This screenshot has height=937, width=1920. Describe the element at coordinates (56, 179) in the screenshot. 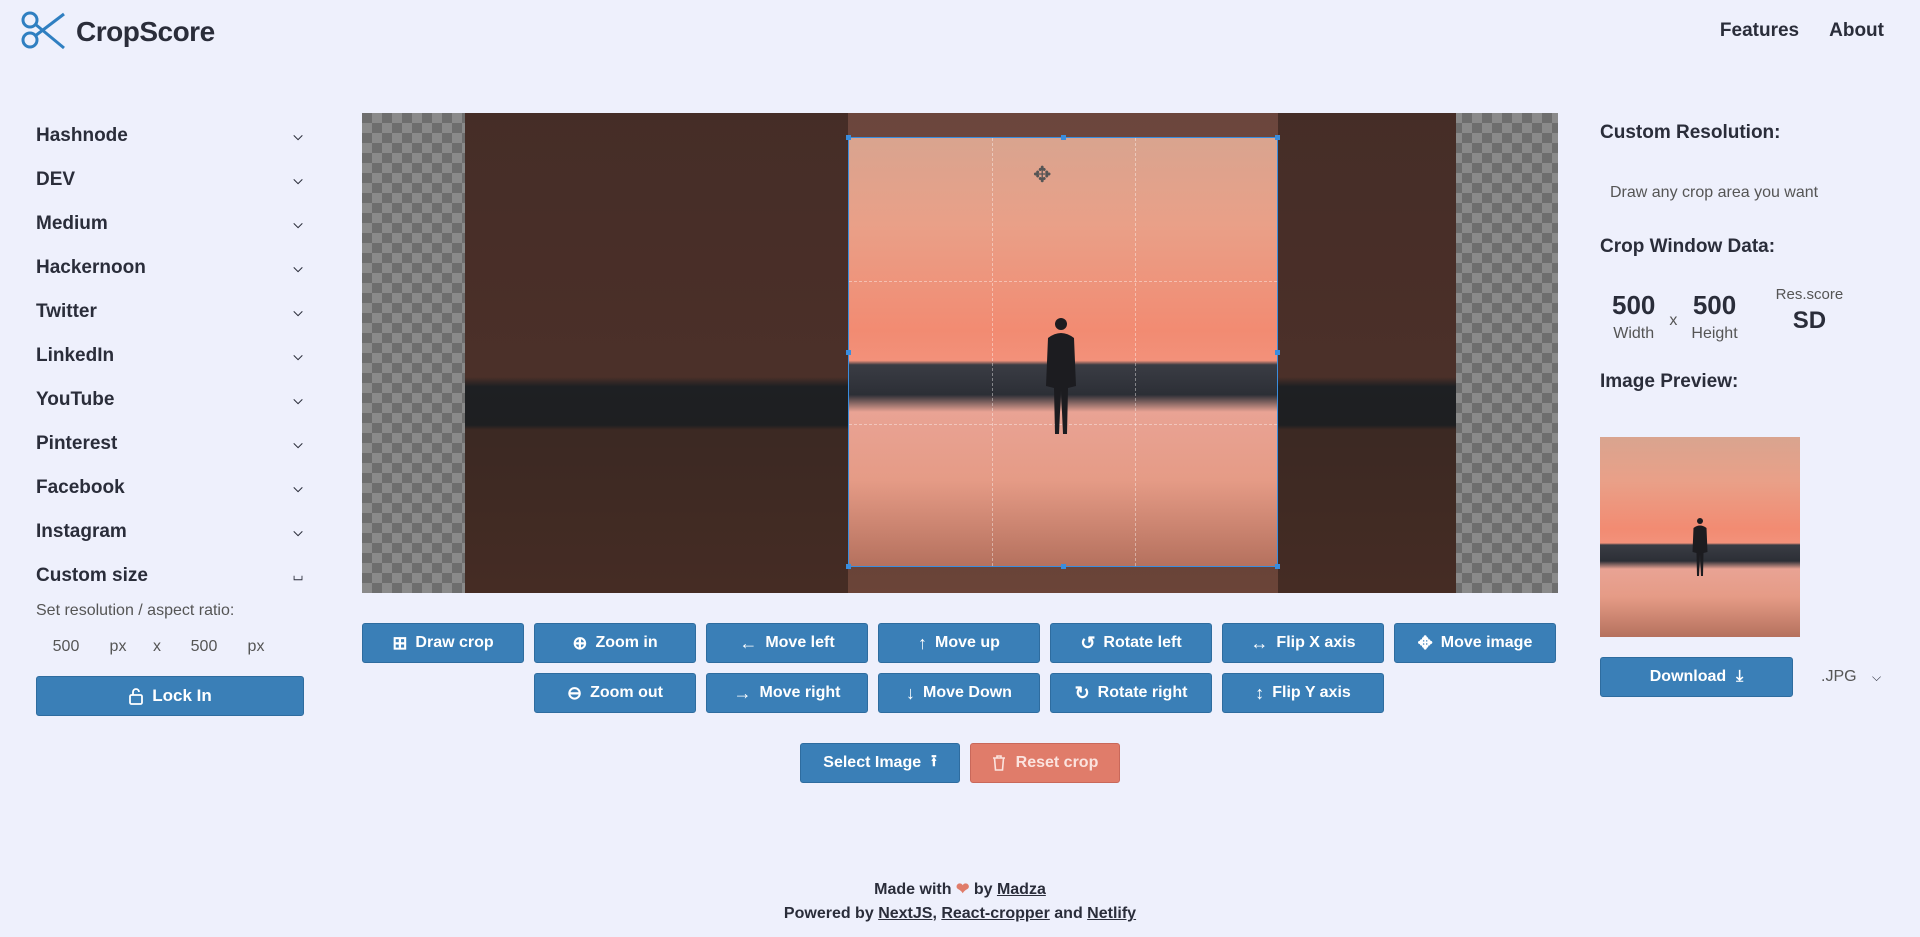

I see `sidebar-item-label: DEV` at that location.